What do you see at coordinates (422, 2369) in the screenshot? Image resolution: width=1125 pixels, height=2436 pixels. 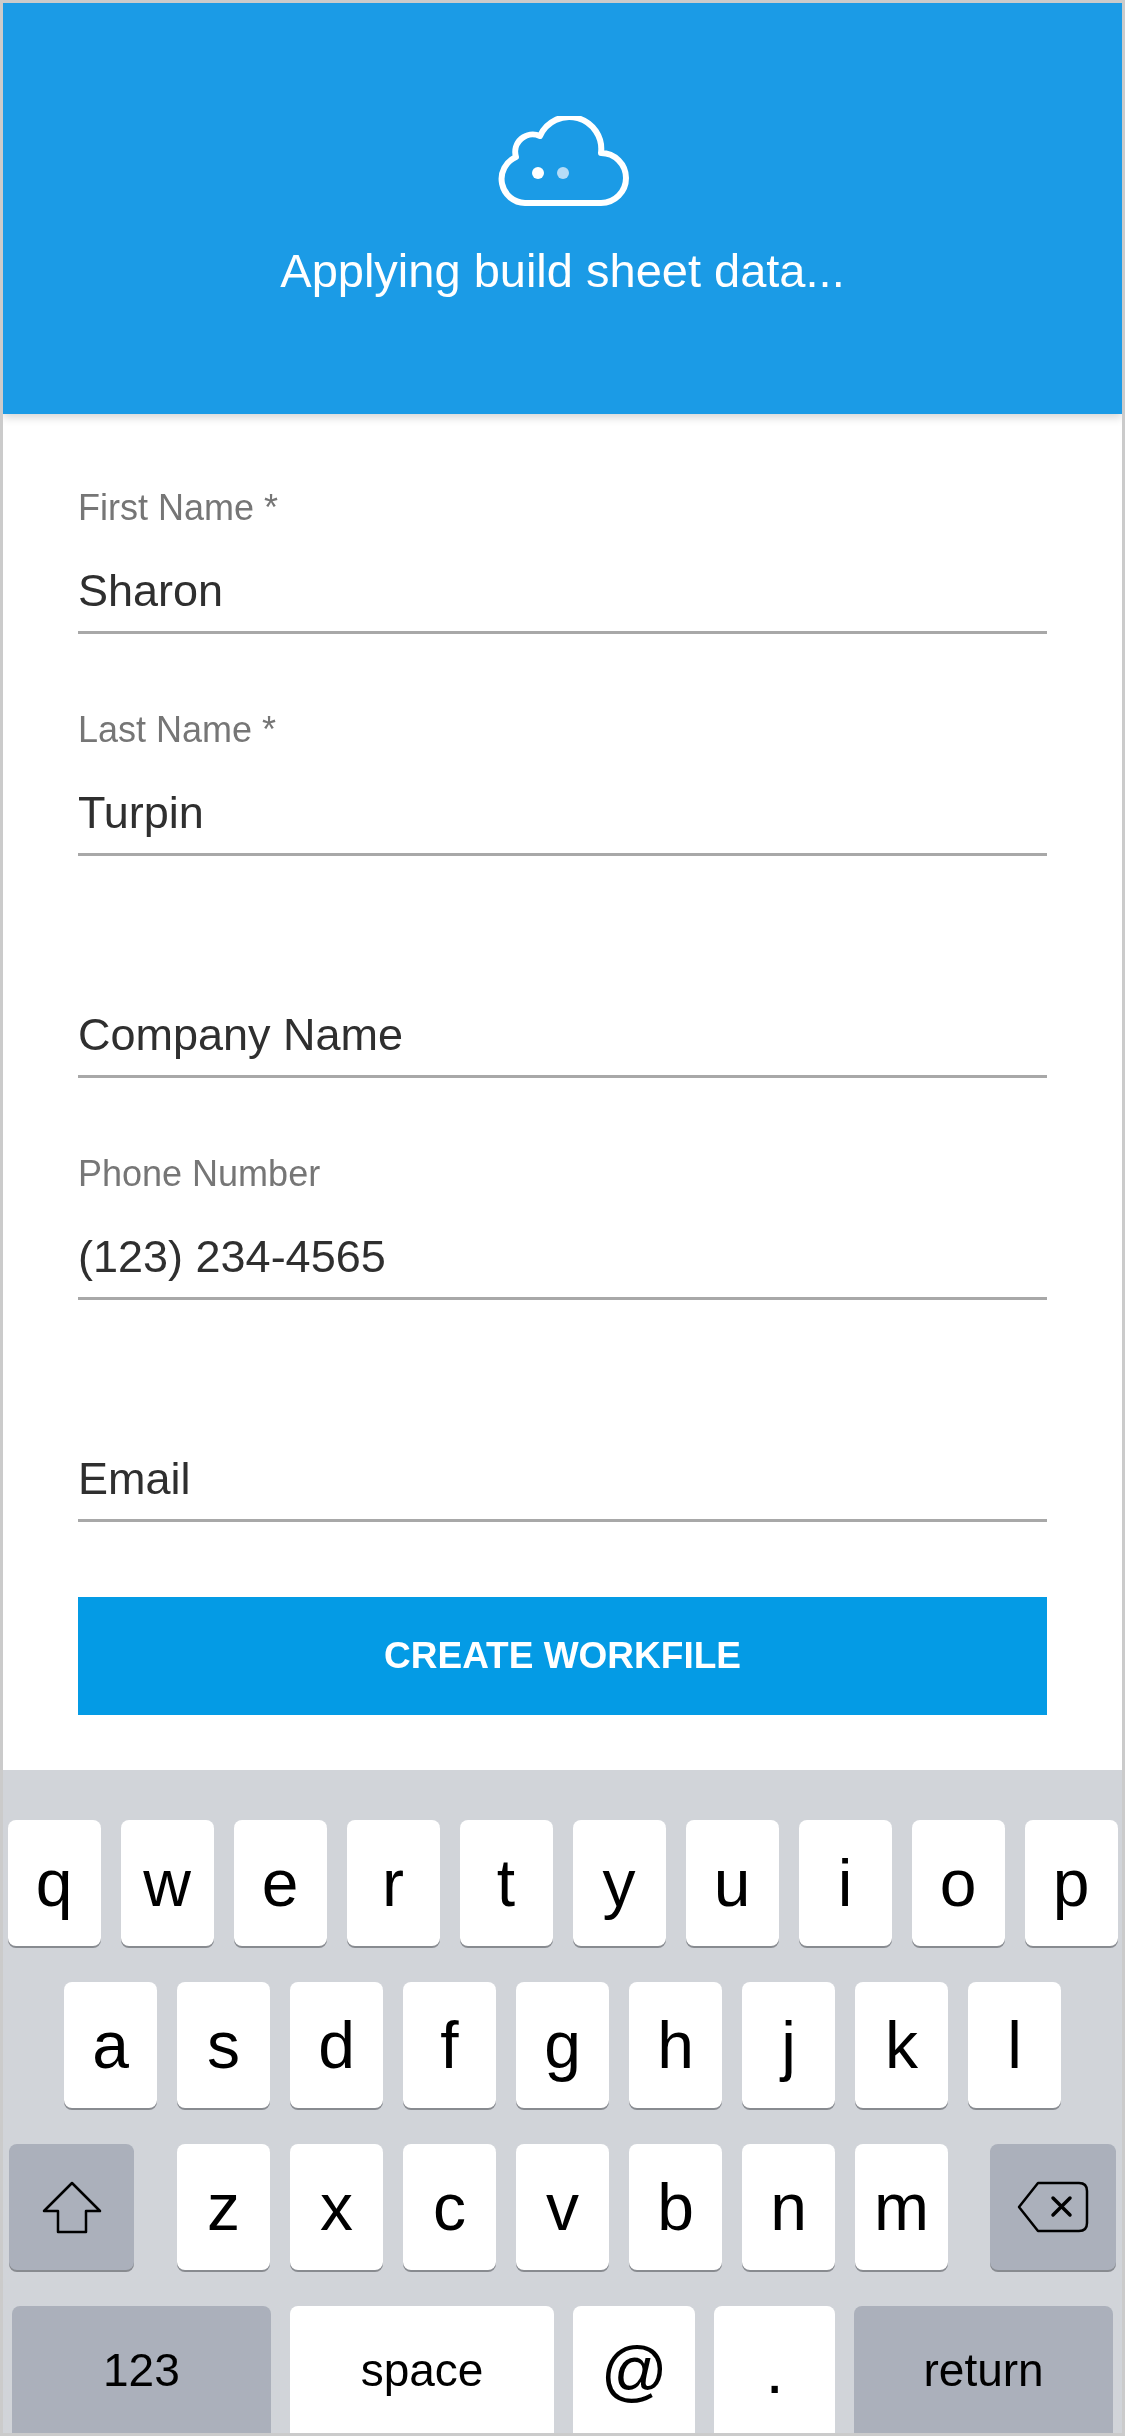 I see `space-key: space` at bounding box center [422, 2369].